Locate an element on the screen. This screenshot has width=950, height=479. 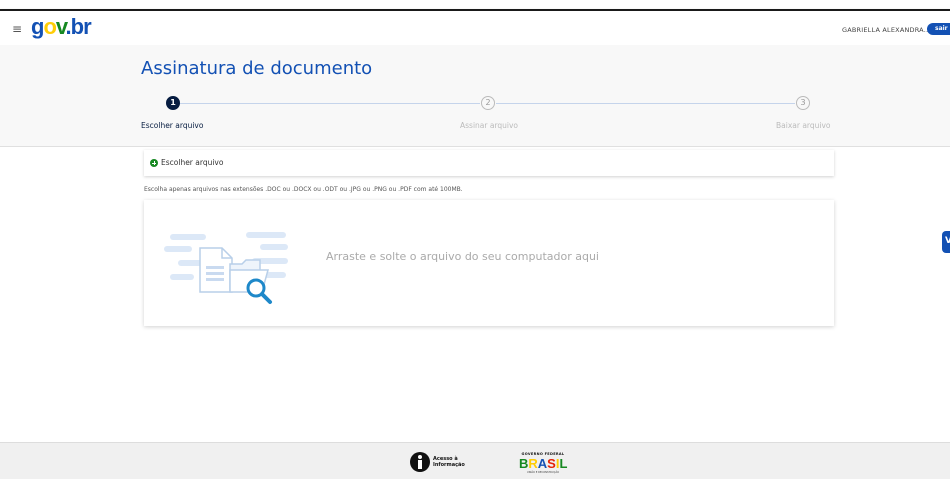
logout-button: sair is located at coordinates (938, 29).